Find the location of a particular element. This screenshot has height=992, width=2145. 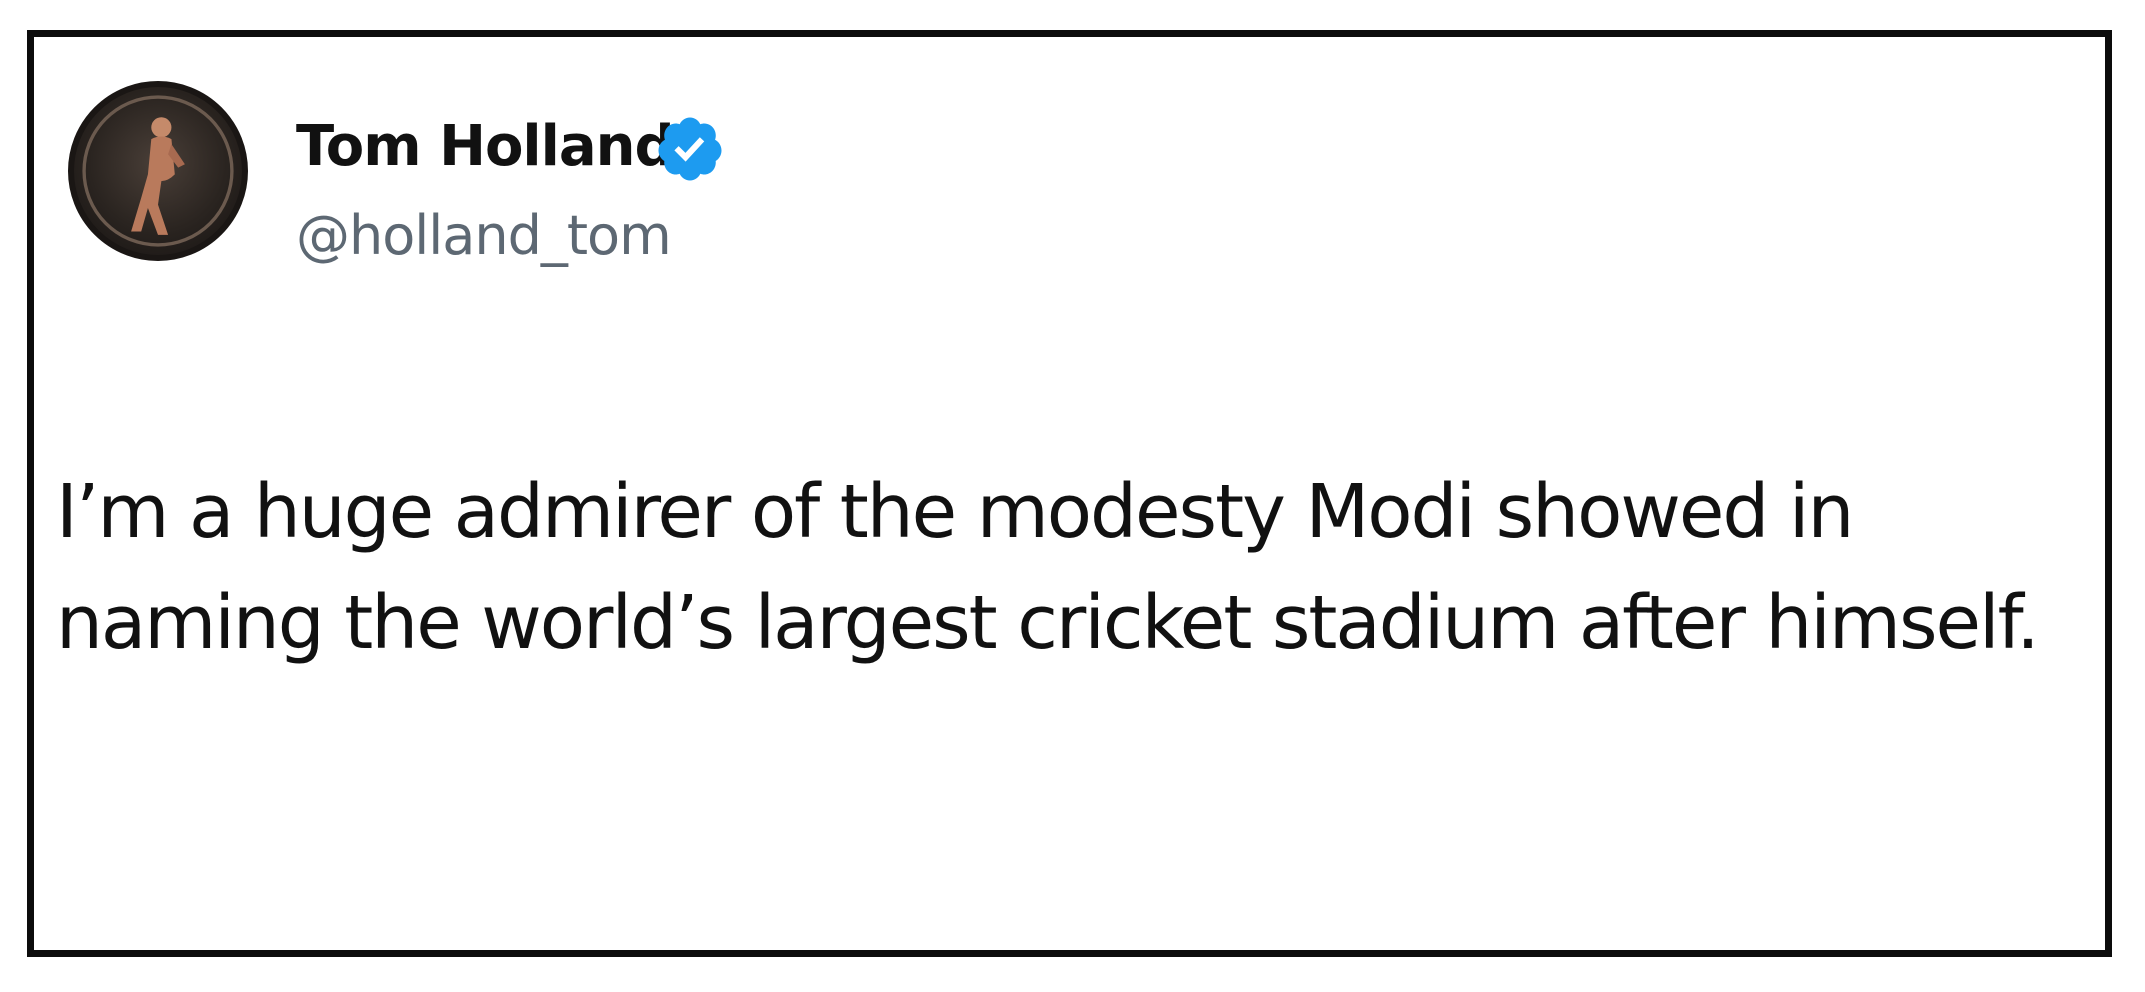

user-handle: @holland_tom is located at coordinates (484, 236).